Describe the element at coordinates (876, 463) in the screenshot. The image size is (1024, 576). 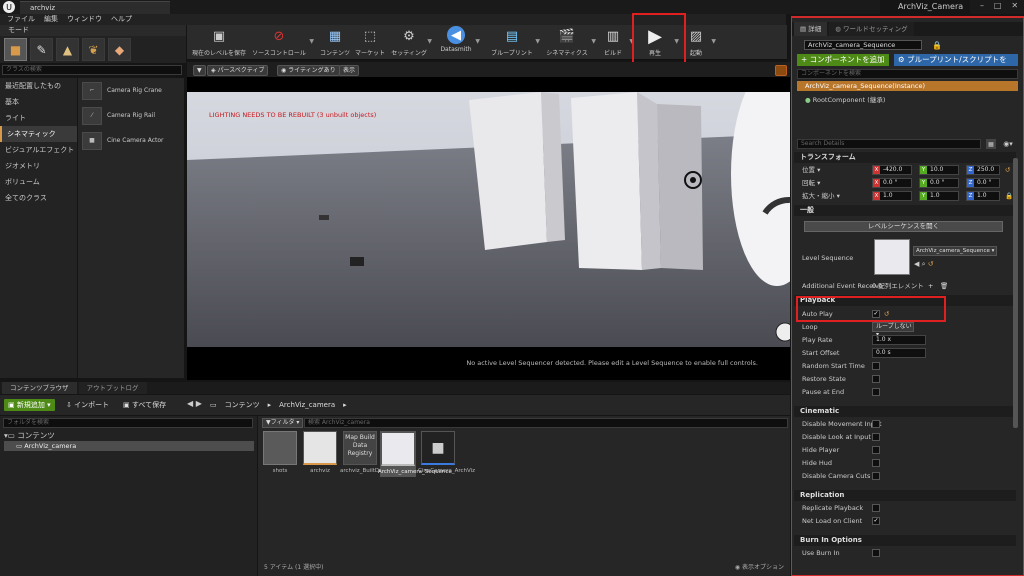
I see `hide-hud-checkbox` at that location.